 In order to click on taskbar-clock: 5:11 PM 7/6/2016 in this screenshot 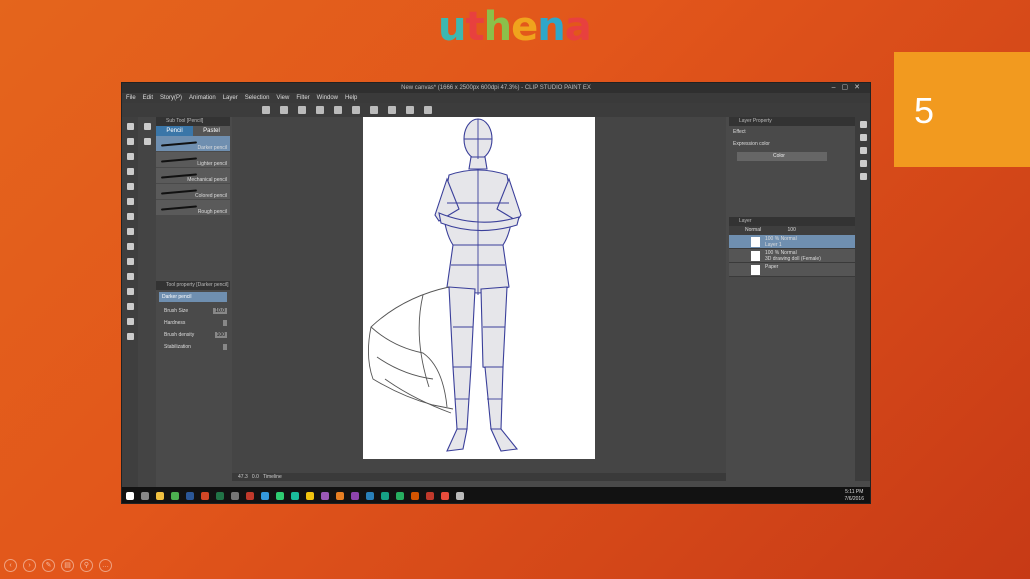, I will do `click(854, 496)`.